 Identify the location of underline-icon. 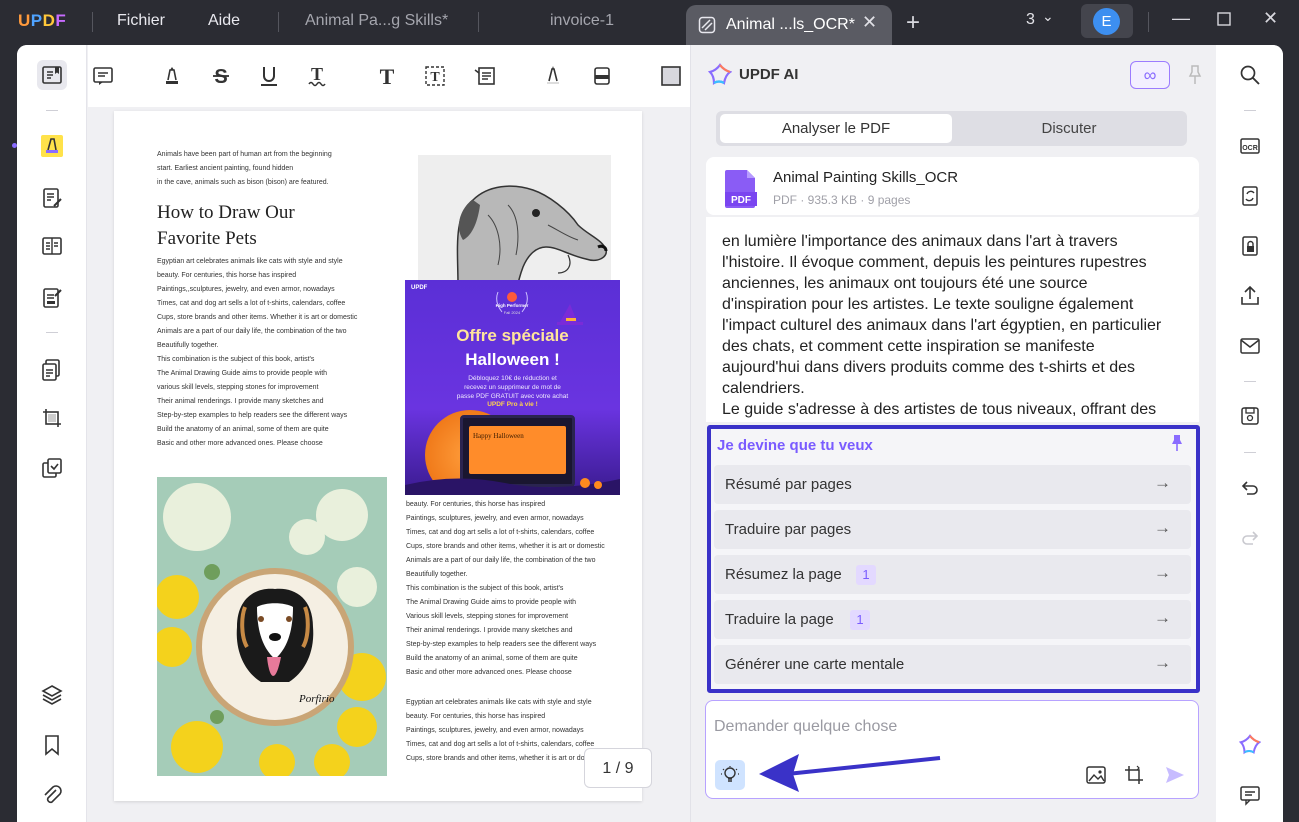
(269, 76).